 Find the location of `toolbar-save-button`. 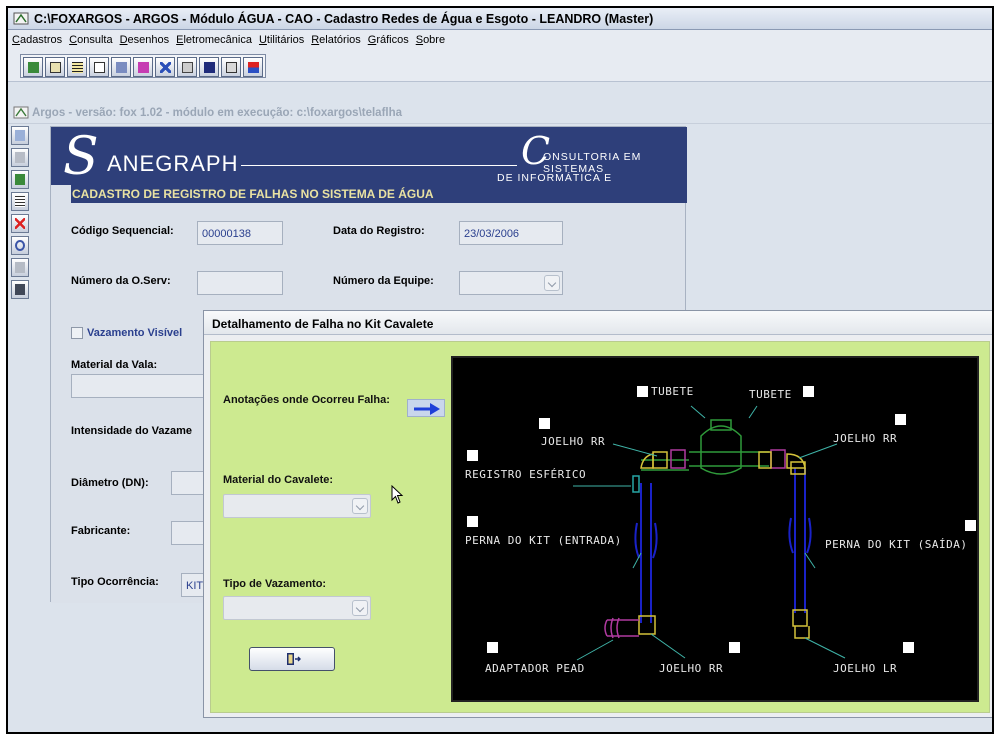

toolbar-save-button is located at coordinates (209, 67).